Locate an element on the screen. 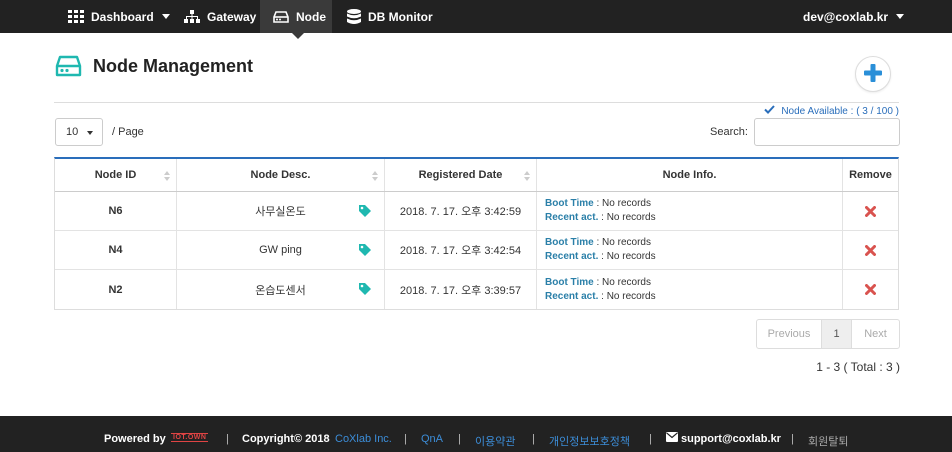  nav-dashboard-label: Dashboard is located at coordinates (122, 16).